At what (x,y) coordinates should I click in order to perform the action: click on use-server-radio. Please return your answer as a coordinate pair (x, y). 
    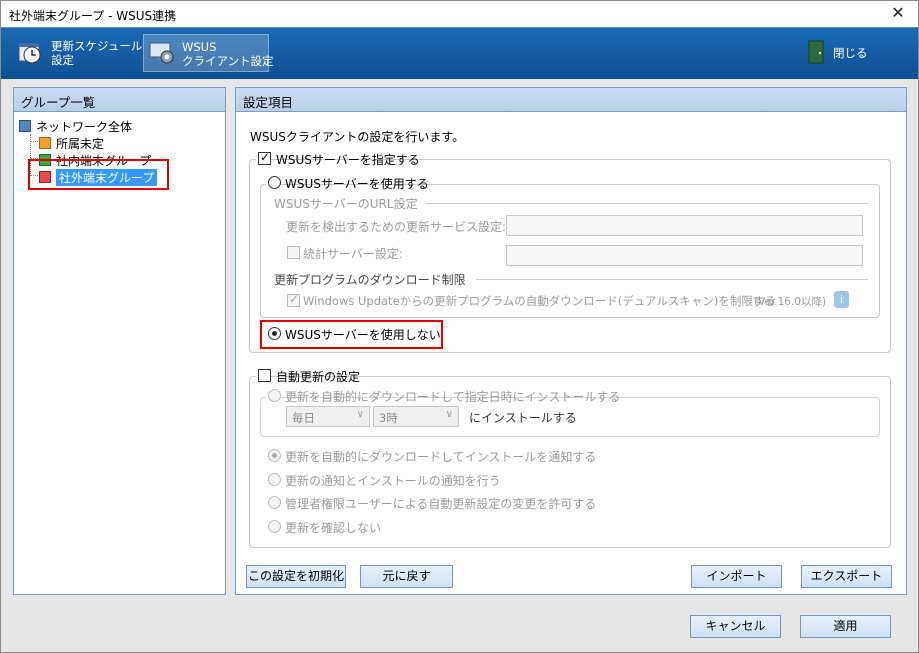
    Looking at the image, I should click on (274, 182).